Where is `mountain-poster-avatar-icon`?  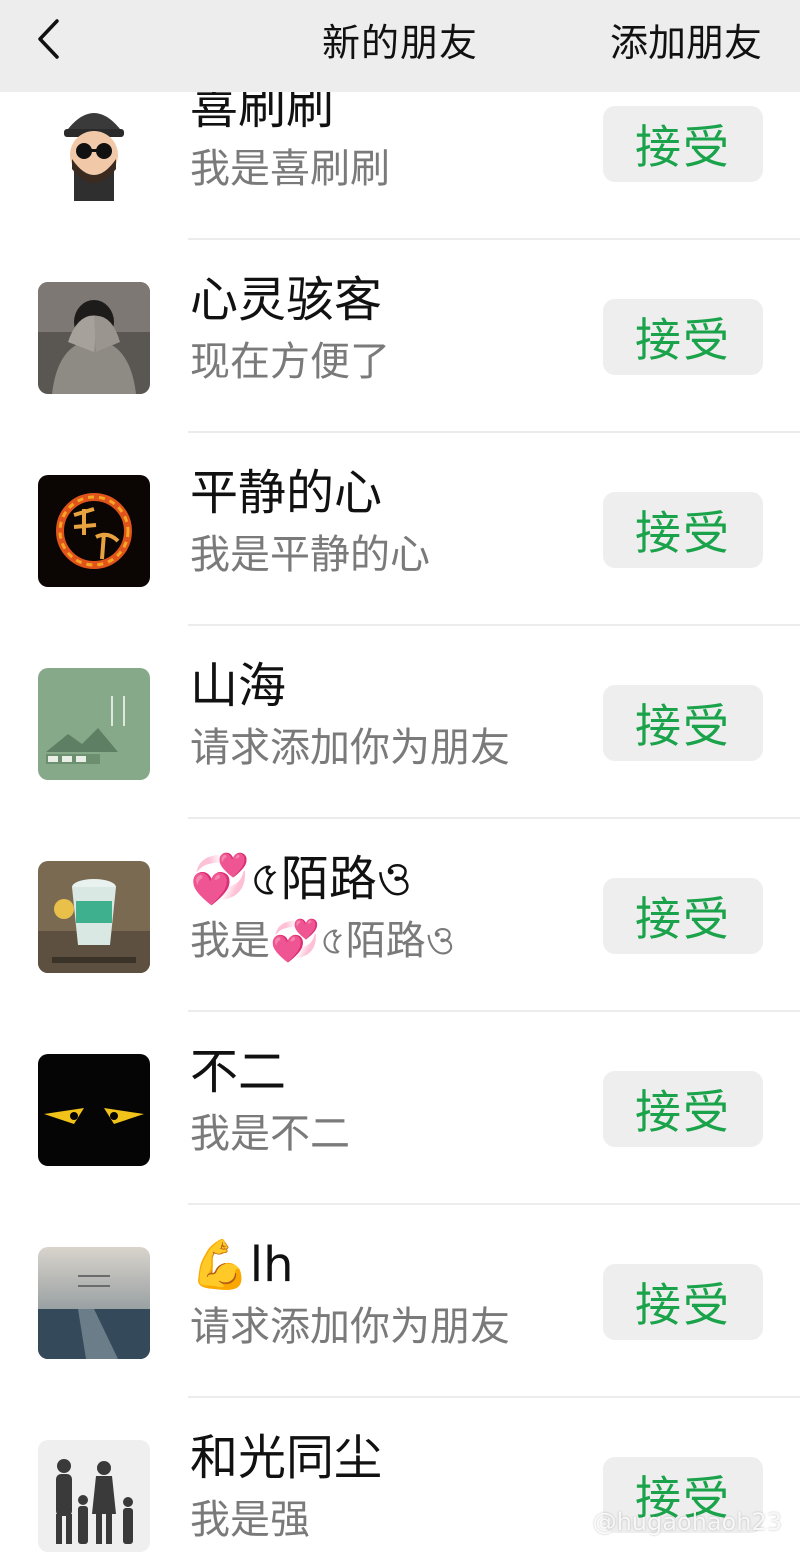
mountain-poster-avatar-icon is located at coordinates (94, 724).